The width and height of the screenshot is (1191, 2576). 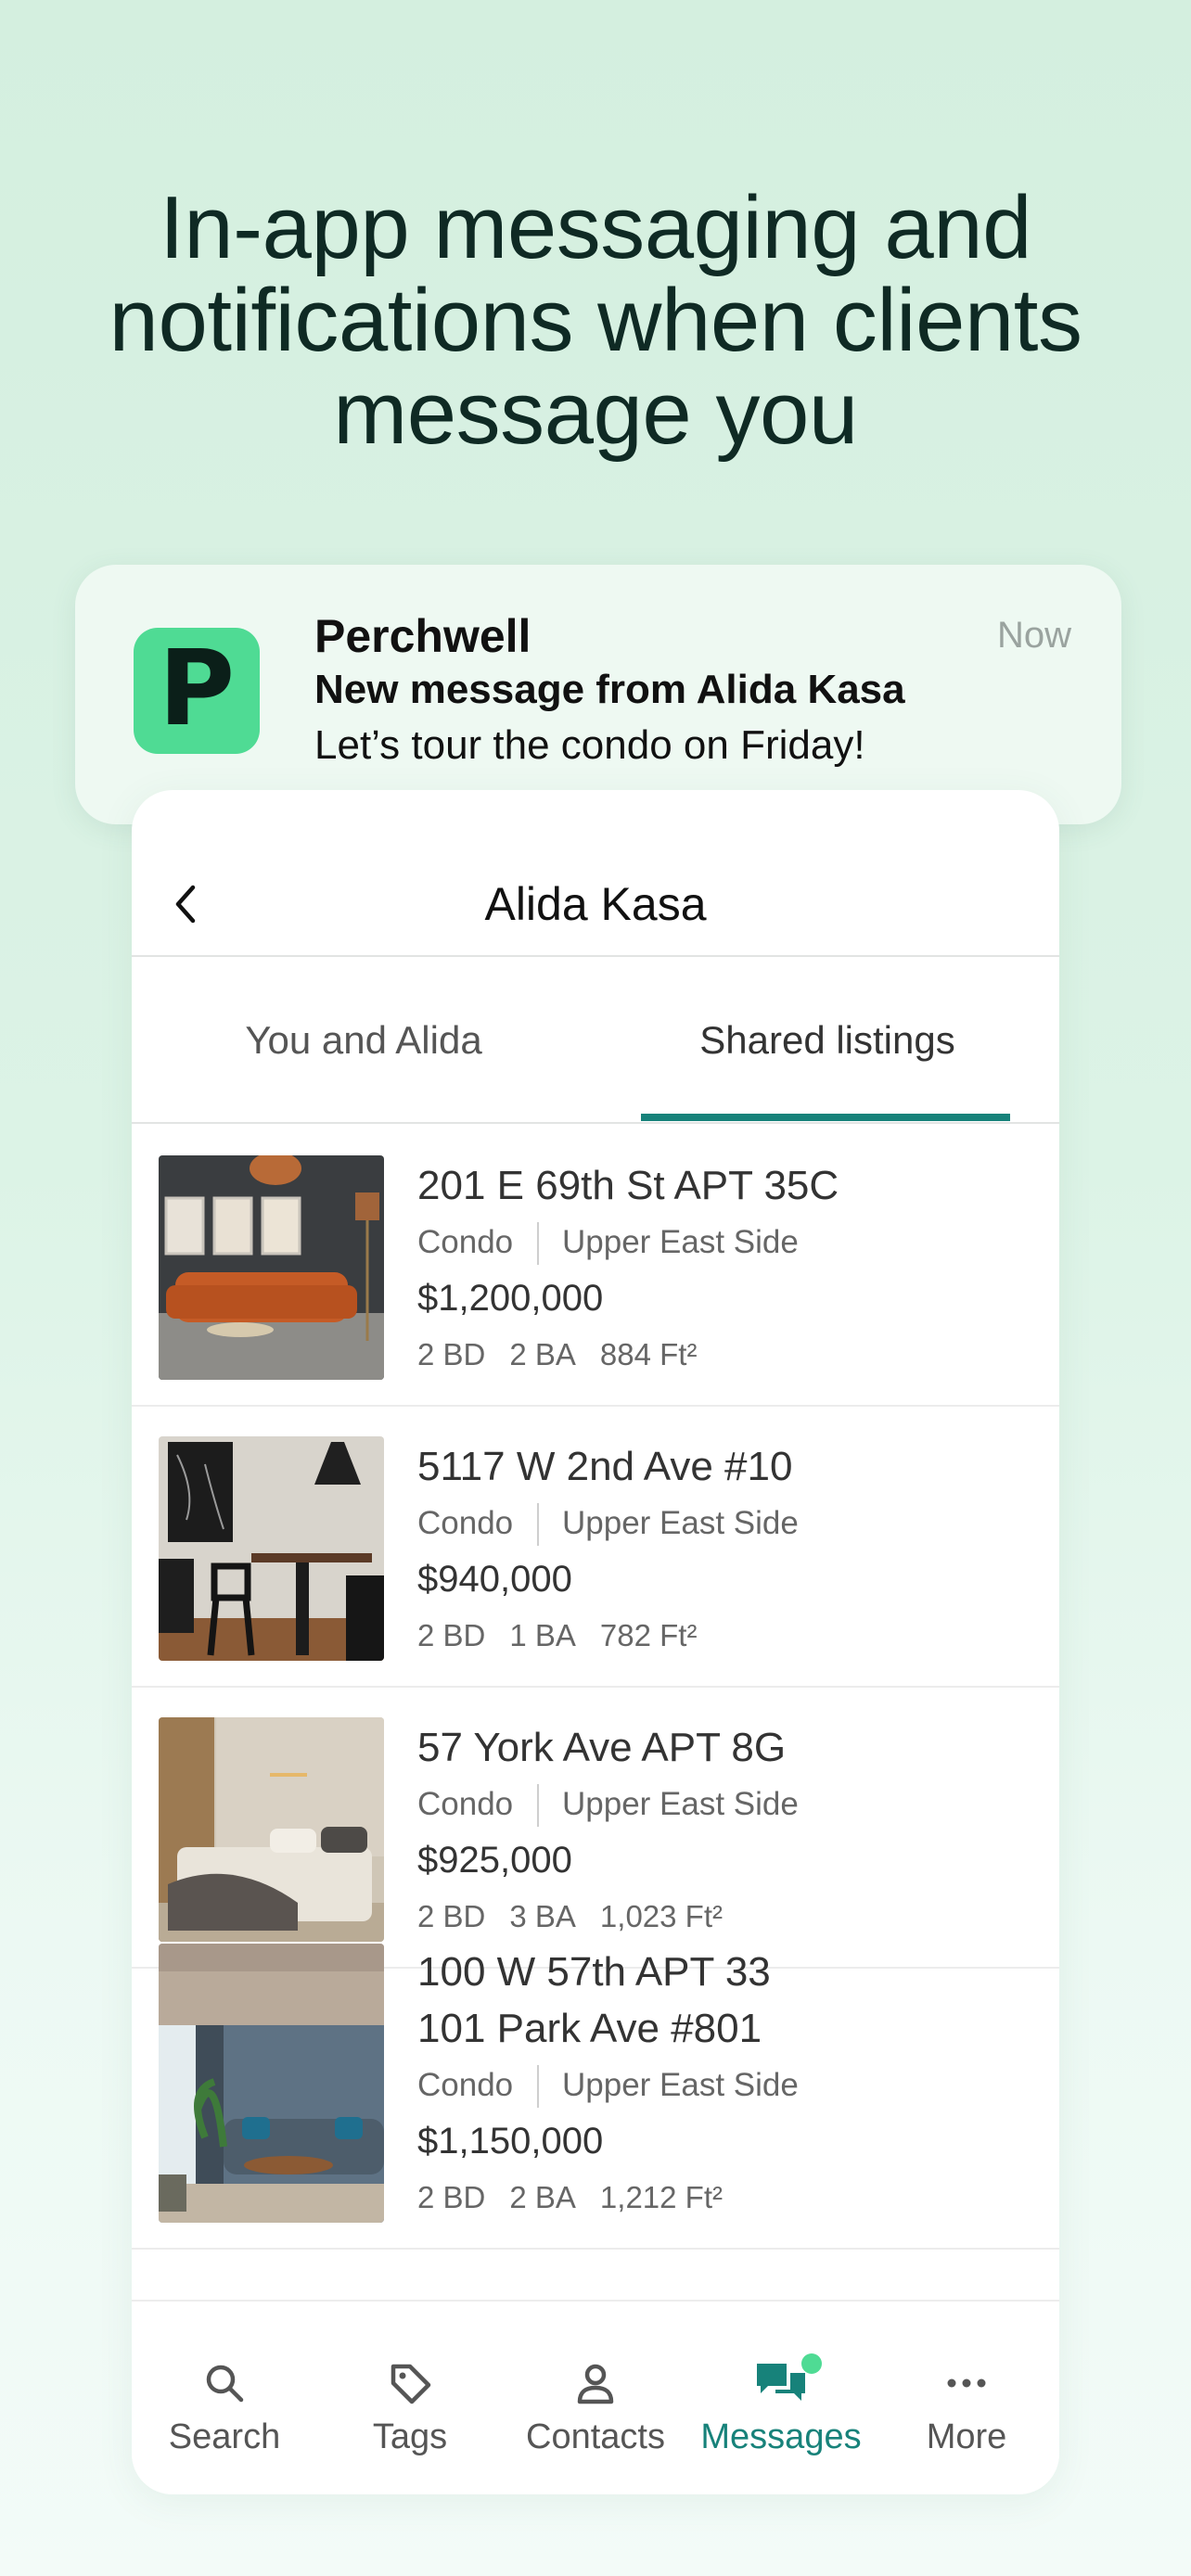 What do you see at coordinates (542, 1635) in the screenshot?
I see `listing-baths: 1 BA` at bounding box center [542, 1635].